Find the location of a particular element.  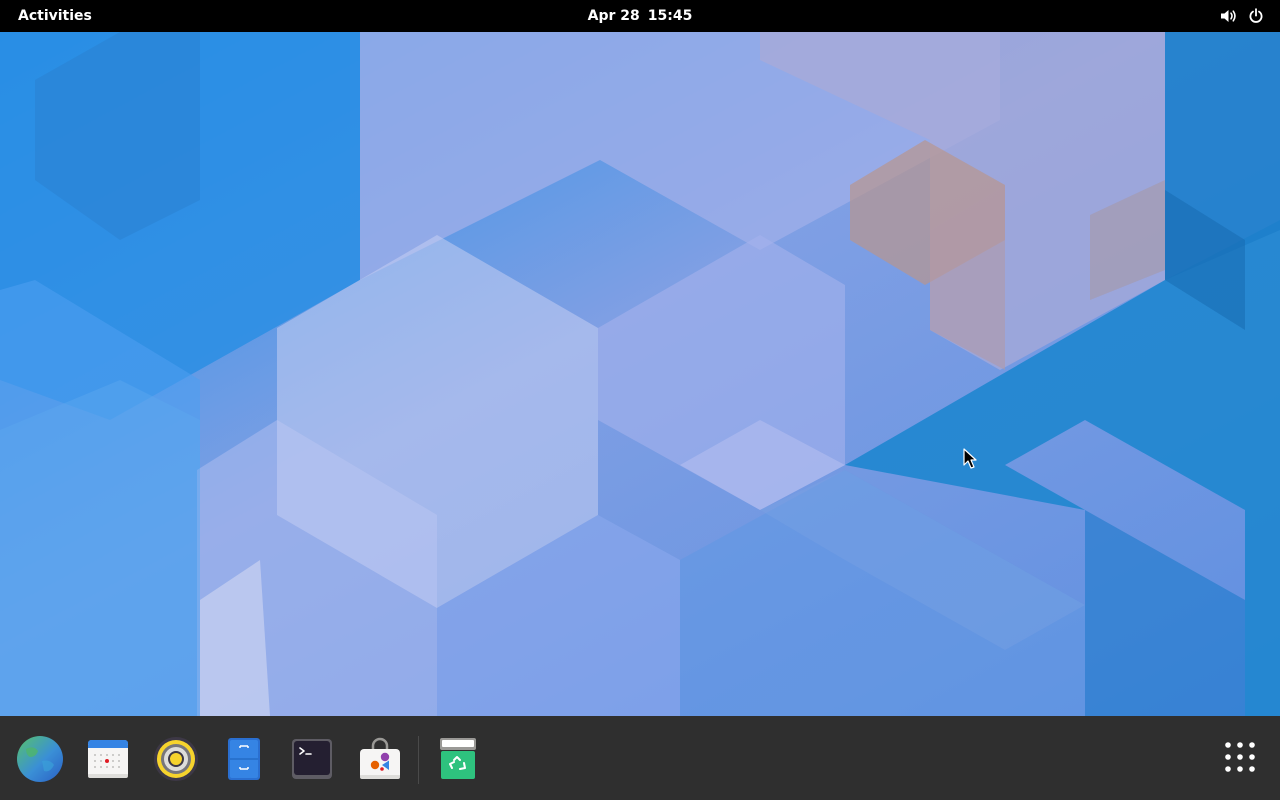

dock-app-rhythmbox is located at coordinates (176, 759).